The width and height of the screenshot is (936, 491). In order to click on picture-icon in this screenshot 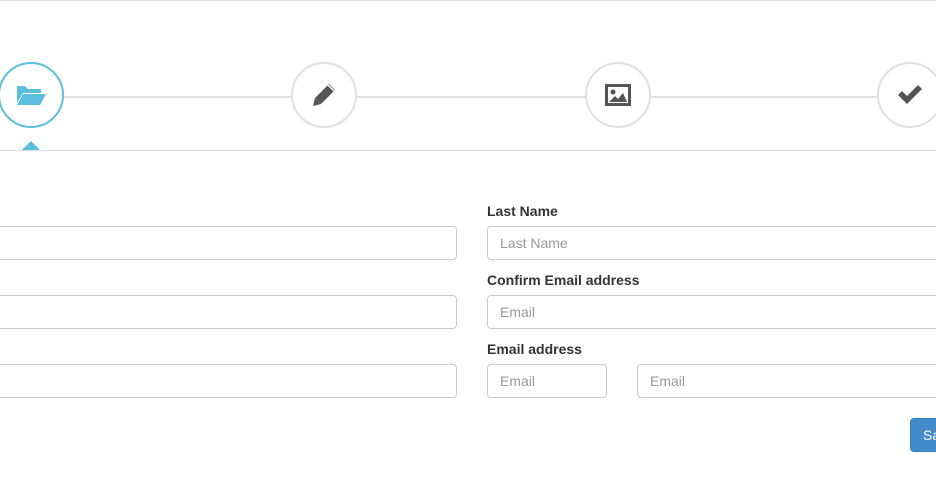, I will do `click(618, 95)`.